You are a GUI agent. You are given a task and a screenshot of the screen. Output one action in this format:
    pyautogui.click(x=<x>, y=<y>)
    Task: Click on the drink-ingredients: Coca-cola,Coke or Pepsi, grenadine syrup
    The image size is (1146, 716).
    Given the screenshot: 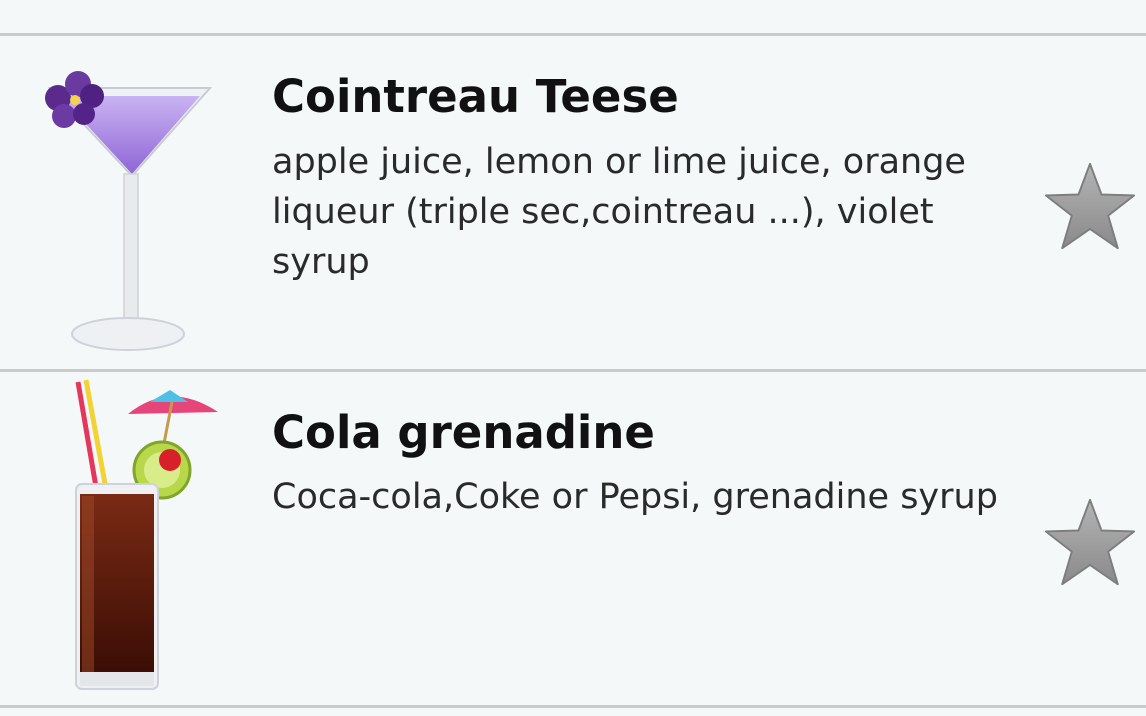 What is the action you would take?
    pyautogui.click(x=635, y=497)
    